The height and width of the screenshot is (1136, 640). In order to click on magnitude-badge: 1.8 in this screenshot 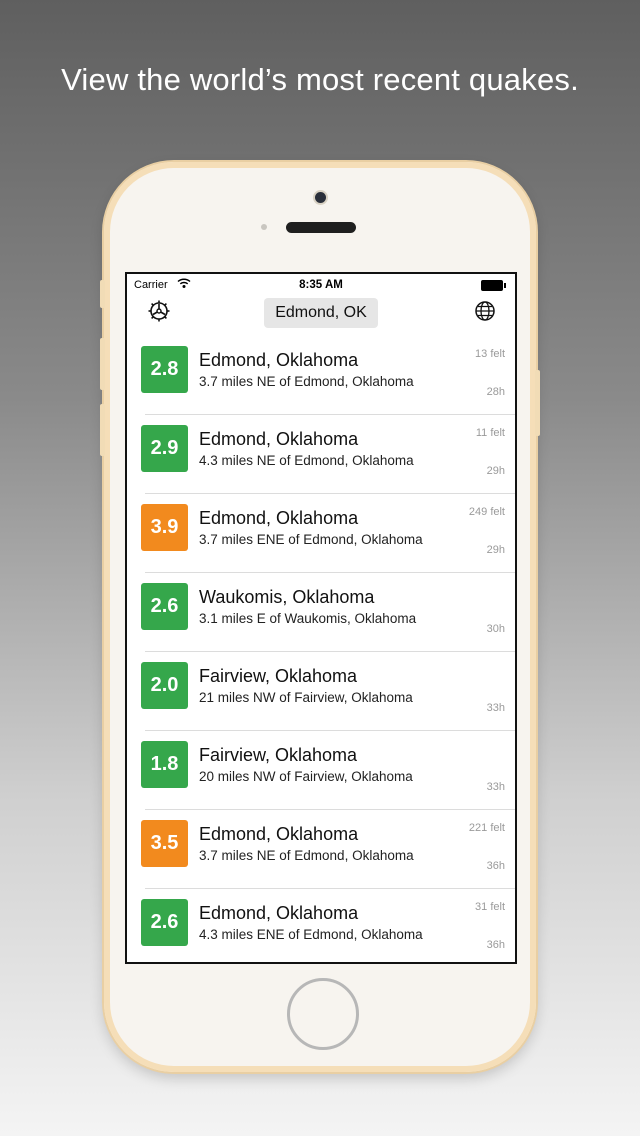, I will do `click(164, 764)`.